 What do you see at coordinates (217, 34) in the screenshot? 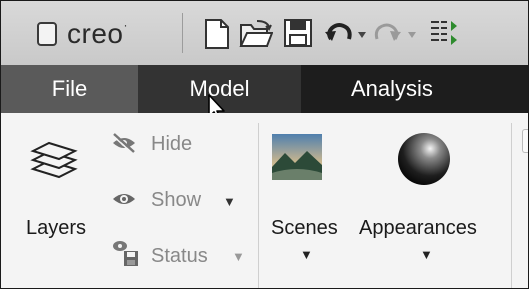
I see `new-file-icon` at bounding box center [217, 34].